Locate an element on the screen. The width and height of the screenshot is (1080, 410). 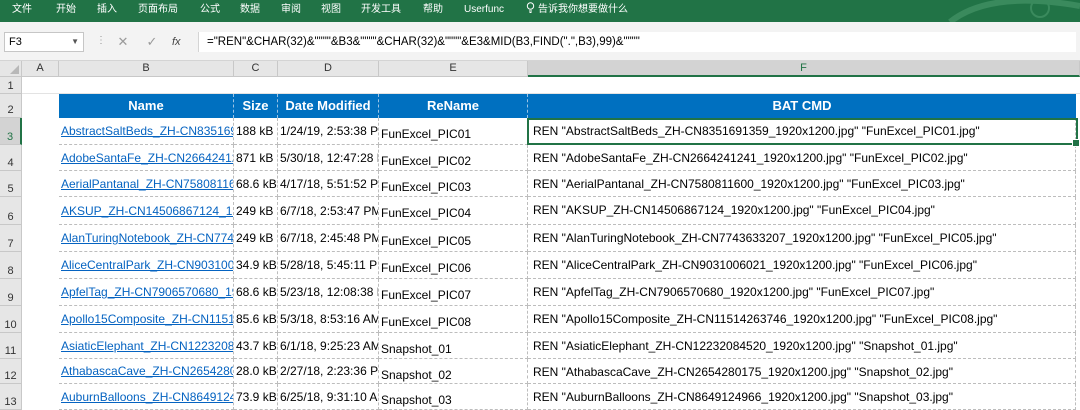
rename-cell: FunExcel_PIC05 is located at coordinates (453, 238).